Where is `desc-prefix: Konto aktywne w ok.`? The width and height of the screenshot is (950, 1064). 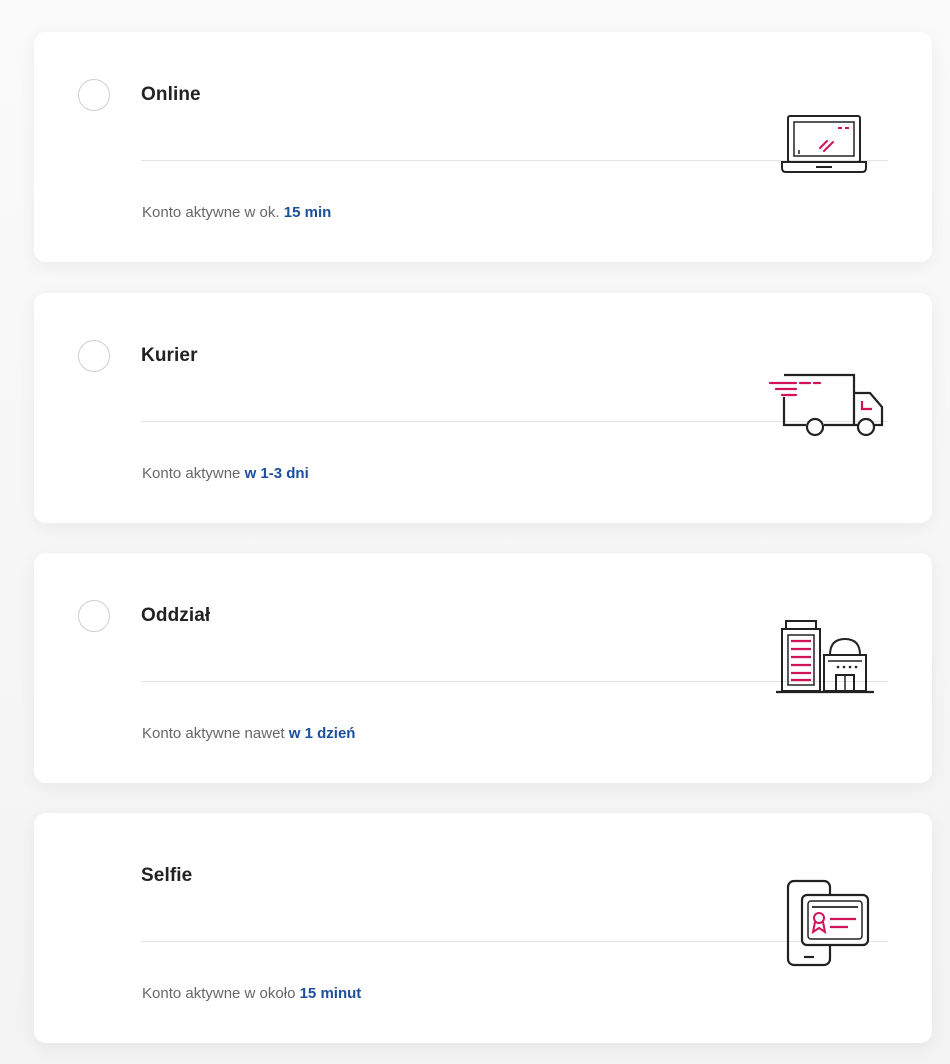 desc-prefix: Konto aktywne w ok. is located at coordinates (213, 212).